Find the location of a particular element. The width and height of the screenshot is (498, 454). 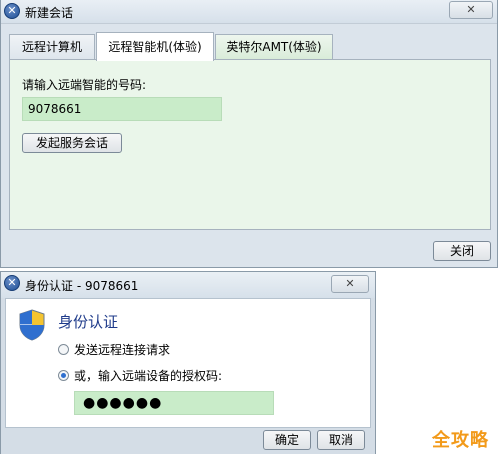

option-send-request: 发送远程连接请求 is located at coordinates (114, 349).